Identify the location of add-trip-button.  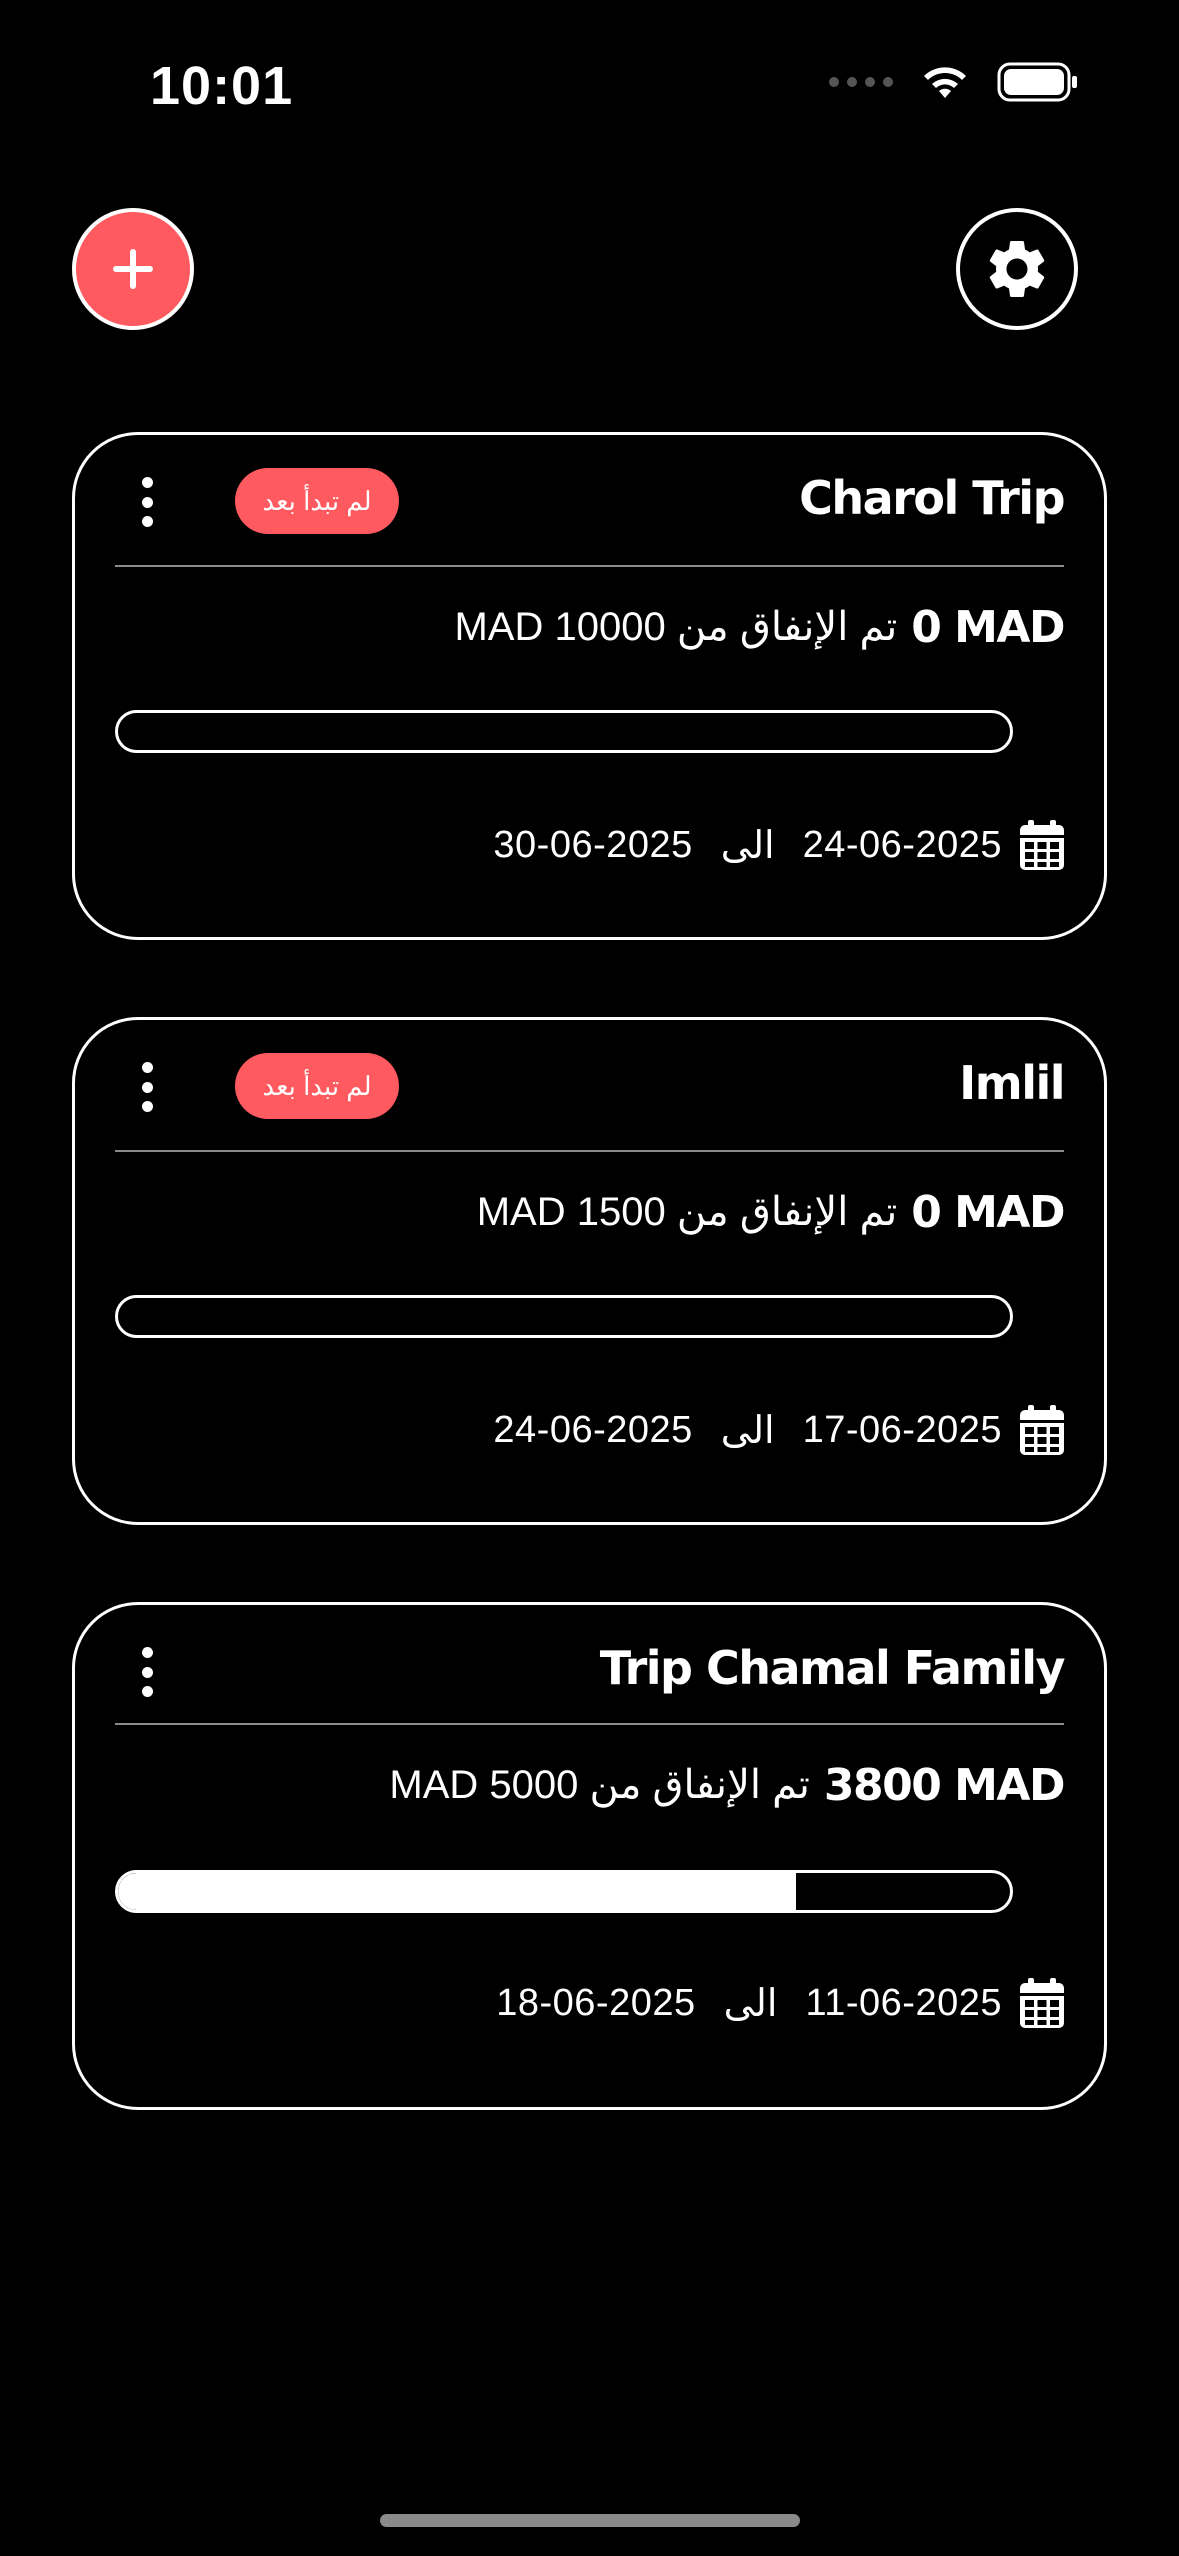
(133, 269).